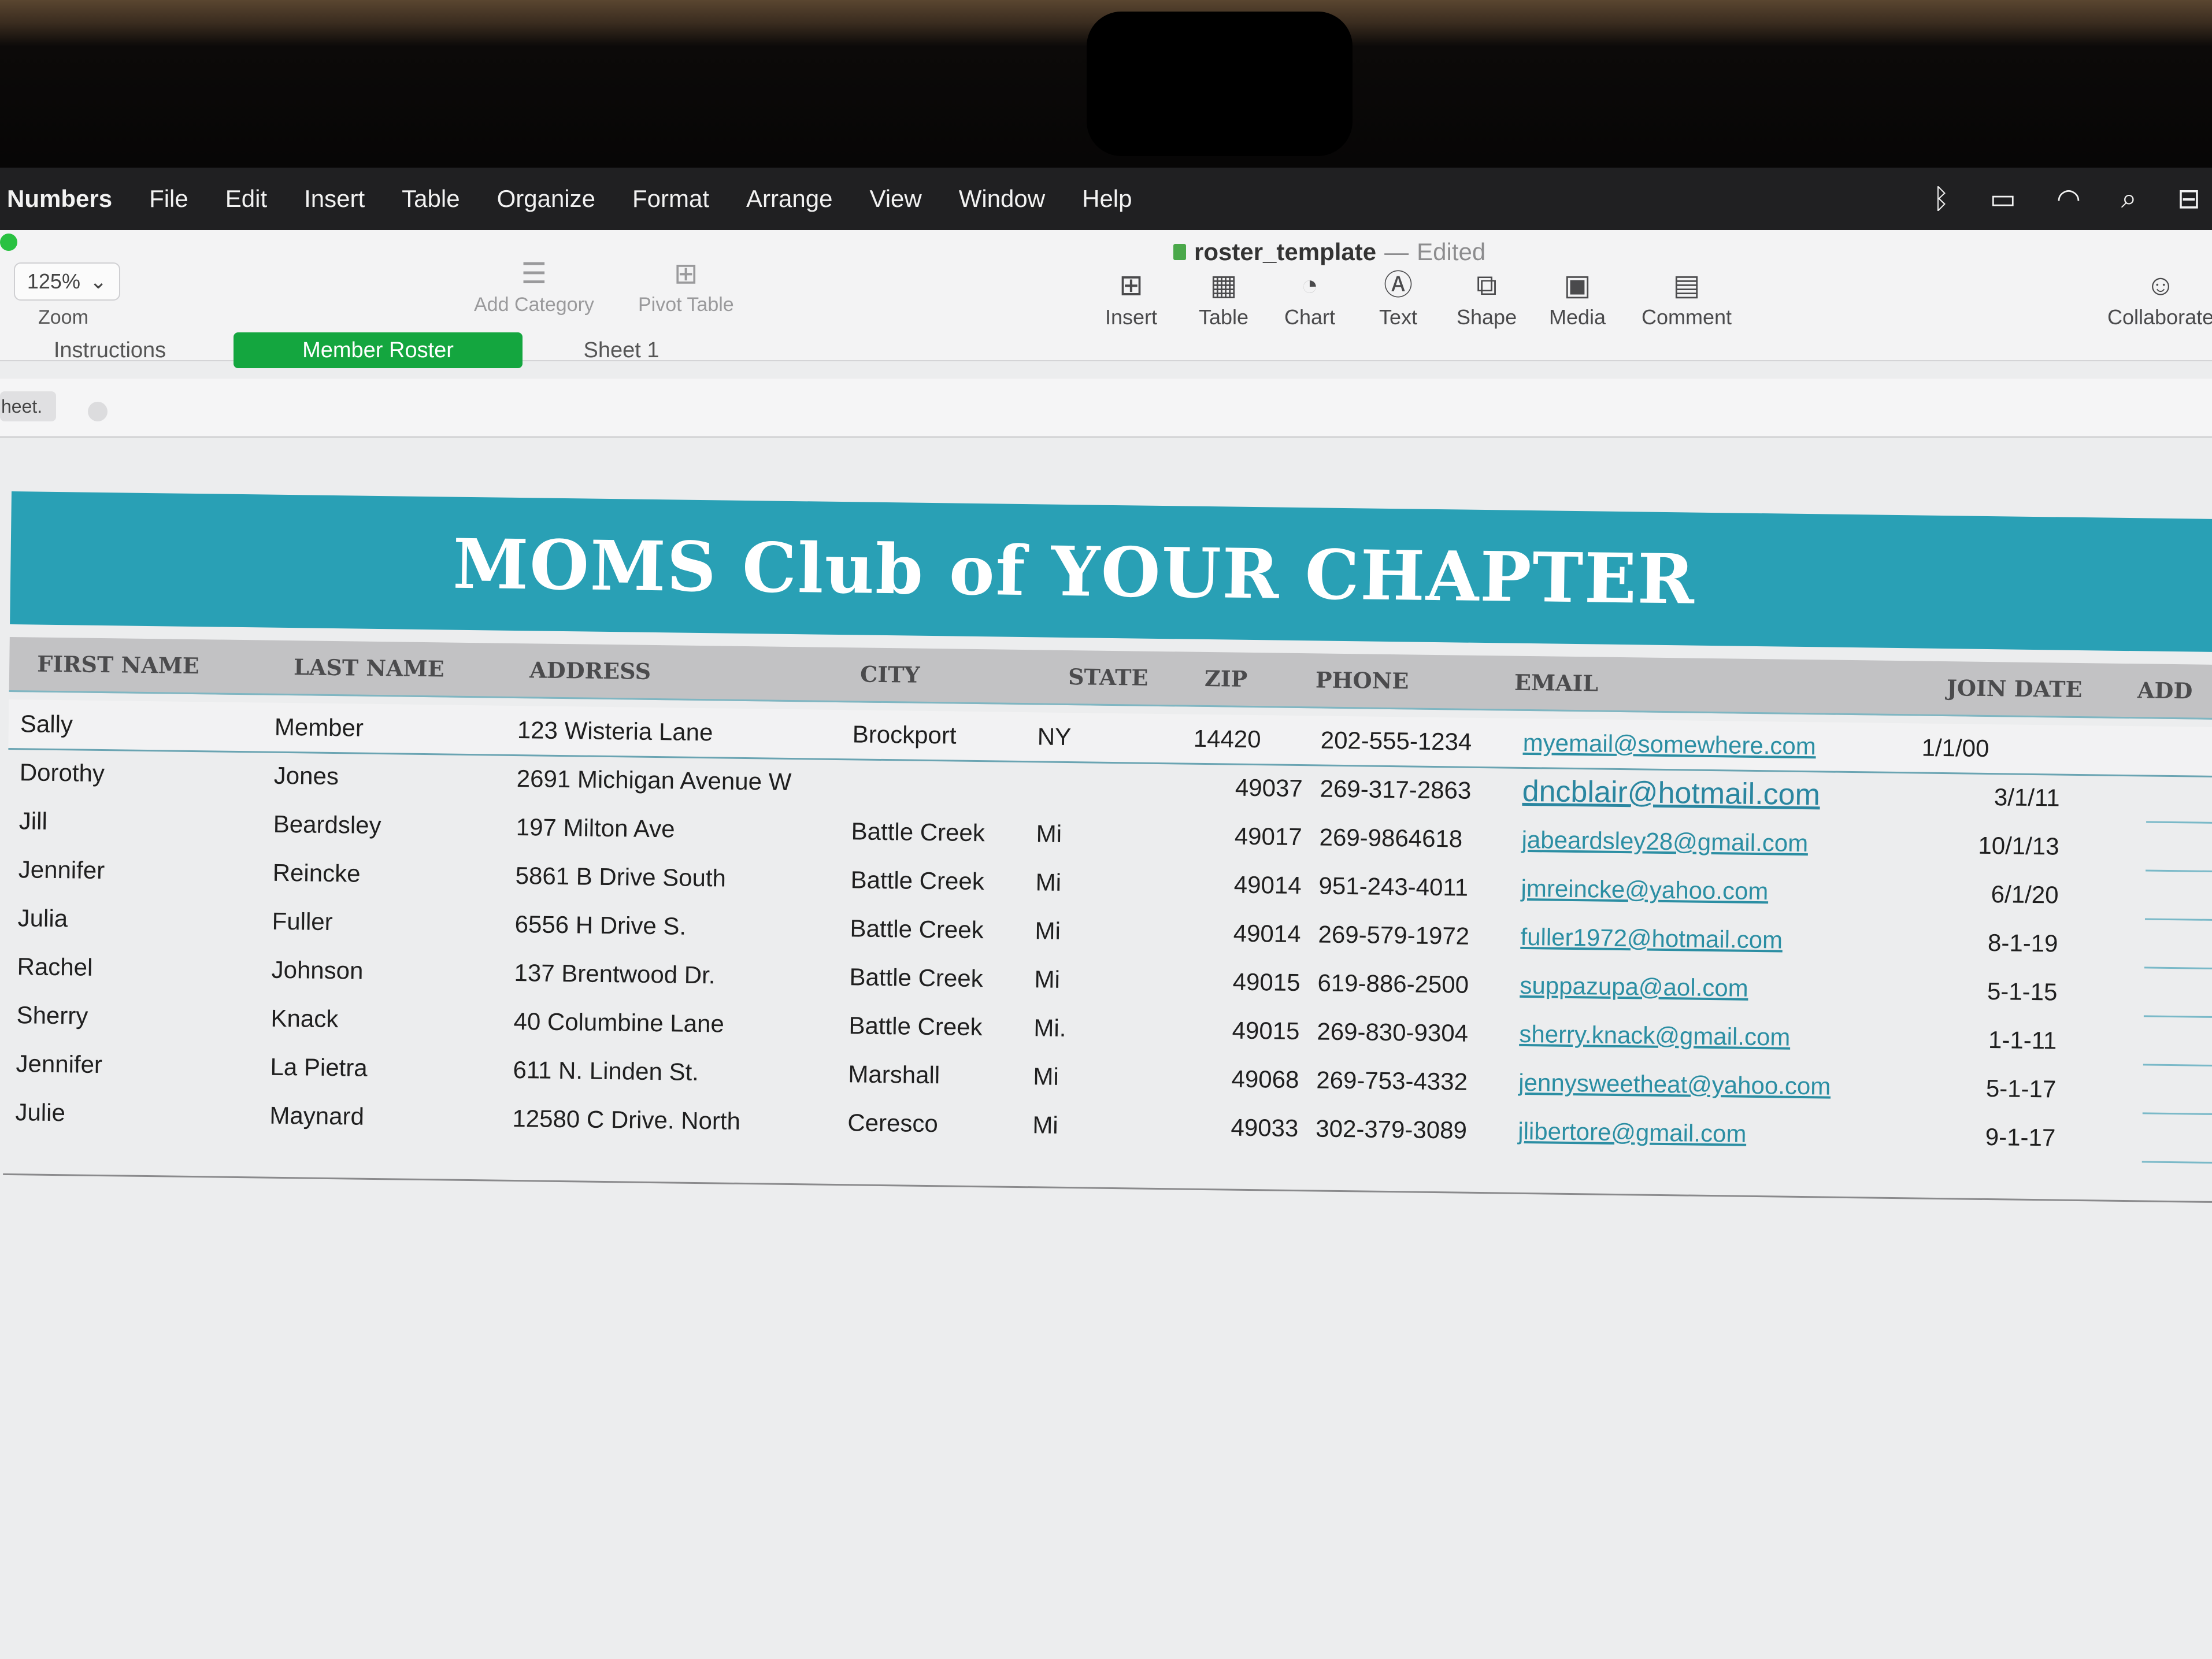  I want to click on cell-first-name: Sally, so click(124, 725).